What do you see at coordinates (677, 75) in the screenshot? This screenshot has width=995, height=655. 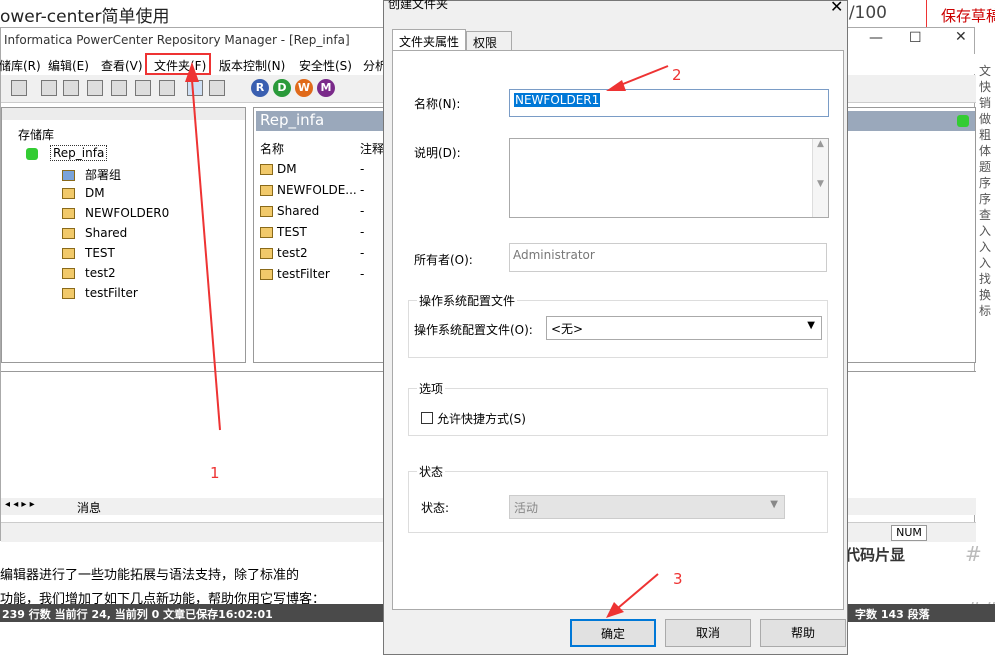 I see `annotation-2: 2` at bounding box center [677, 75].